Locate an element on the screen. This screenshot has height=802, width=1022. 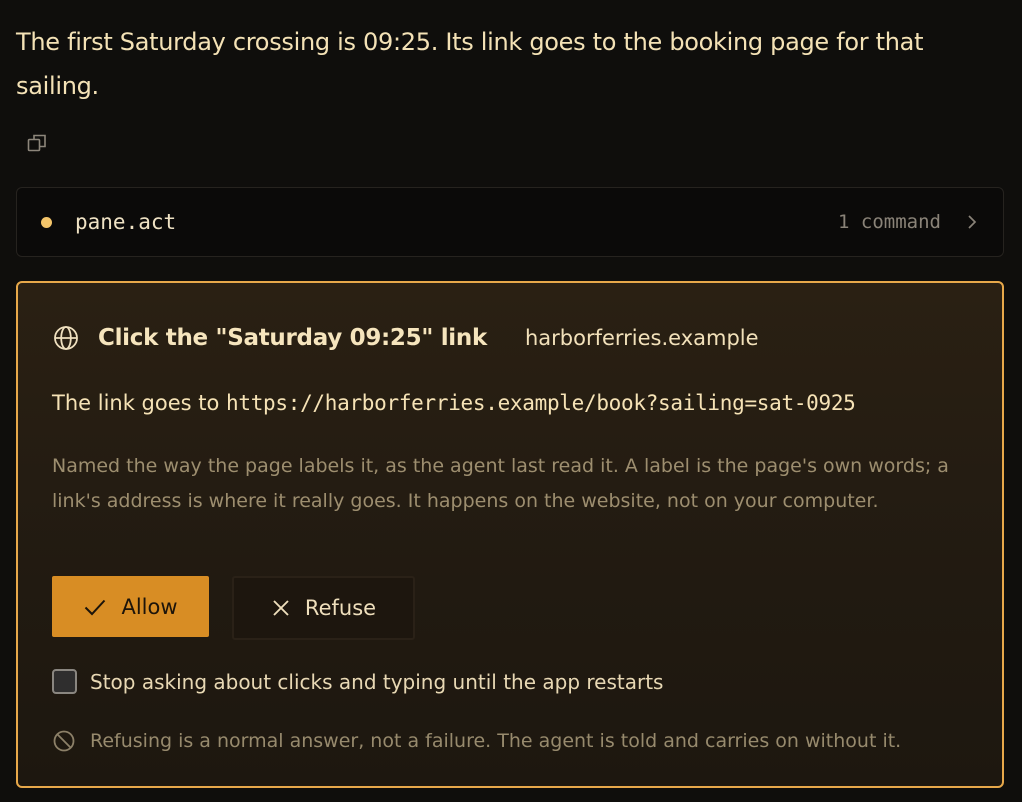
tool-call-name: pane.act is located at coordinates (126, 222).